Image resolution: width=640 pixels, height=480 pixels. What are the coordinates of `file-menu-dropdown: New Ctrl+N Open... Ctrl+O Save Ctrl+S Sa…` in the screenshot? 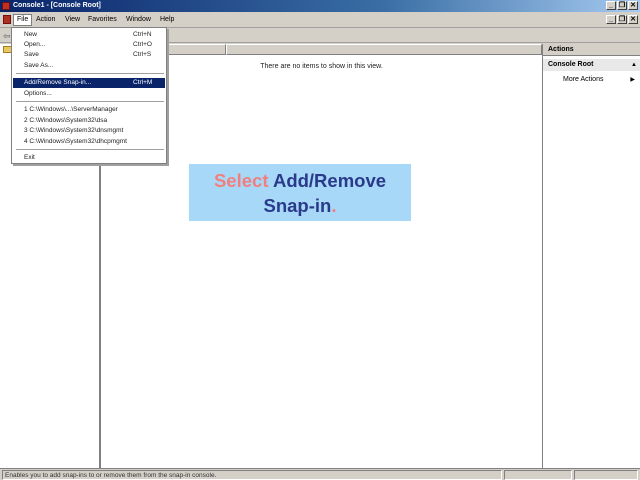 It's located at (89, 95).